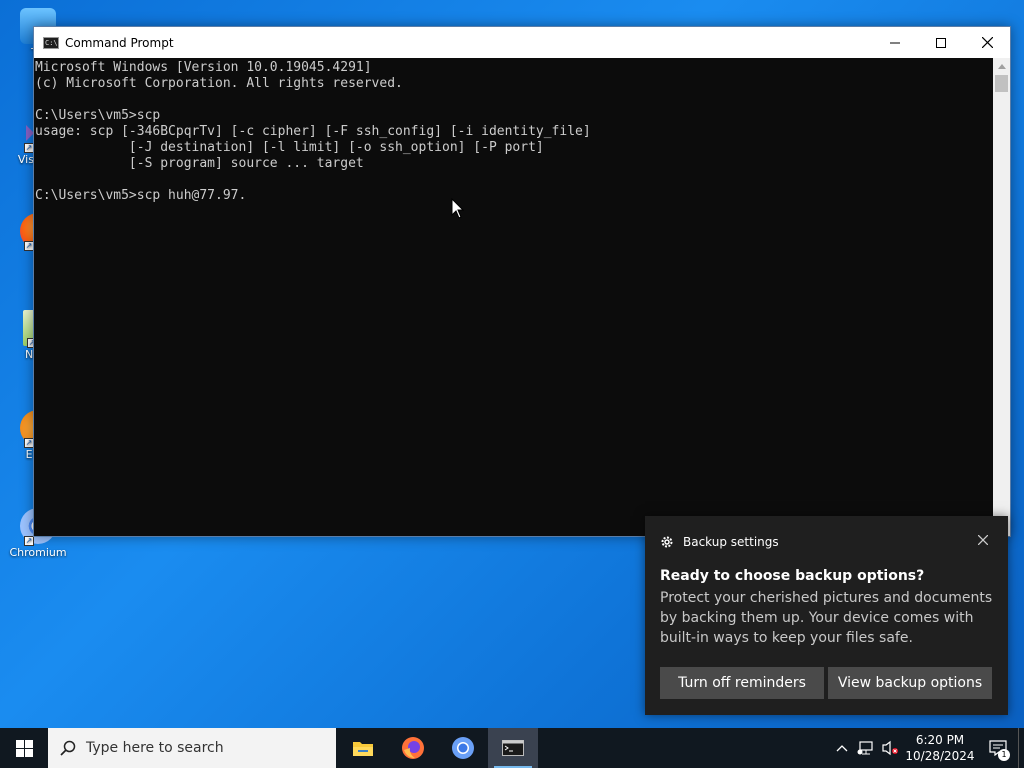  I want to click on title-bar: C:\ Command Prompt, so click(522, 42).